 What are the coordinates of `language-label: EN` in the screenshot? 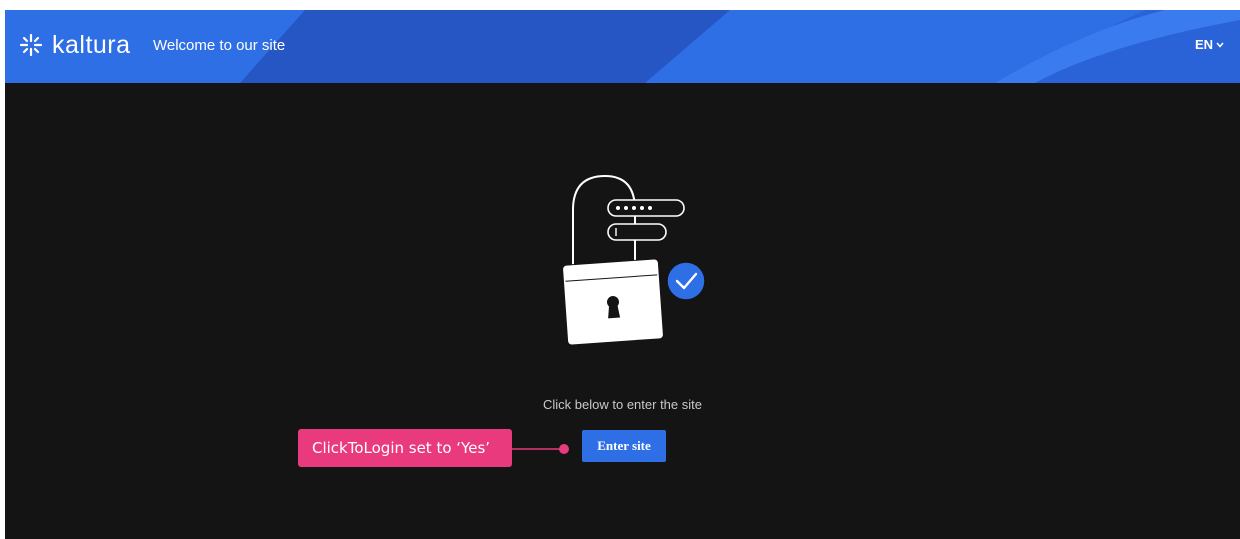 It's located at (1203, 44).